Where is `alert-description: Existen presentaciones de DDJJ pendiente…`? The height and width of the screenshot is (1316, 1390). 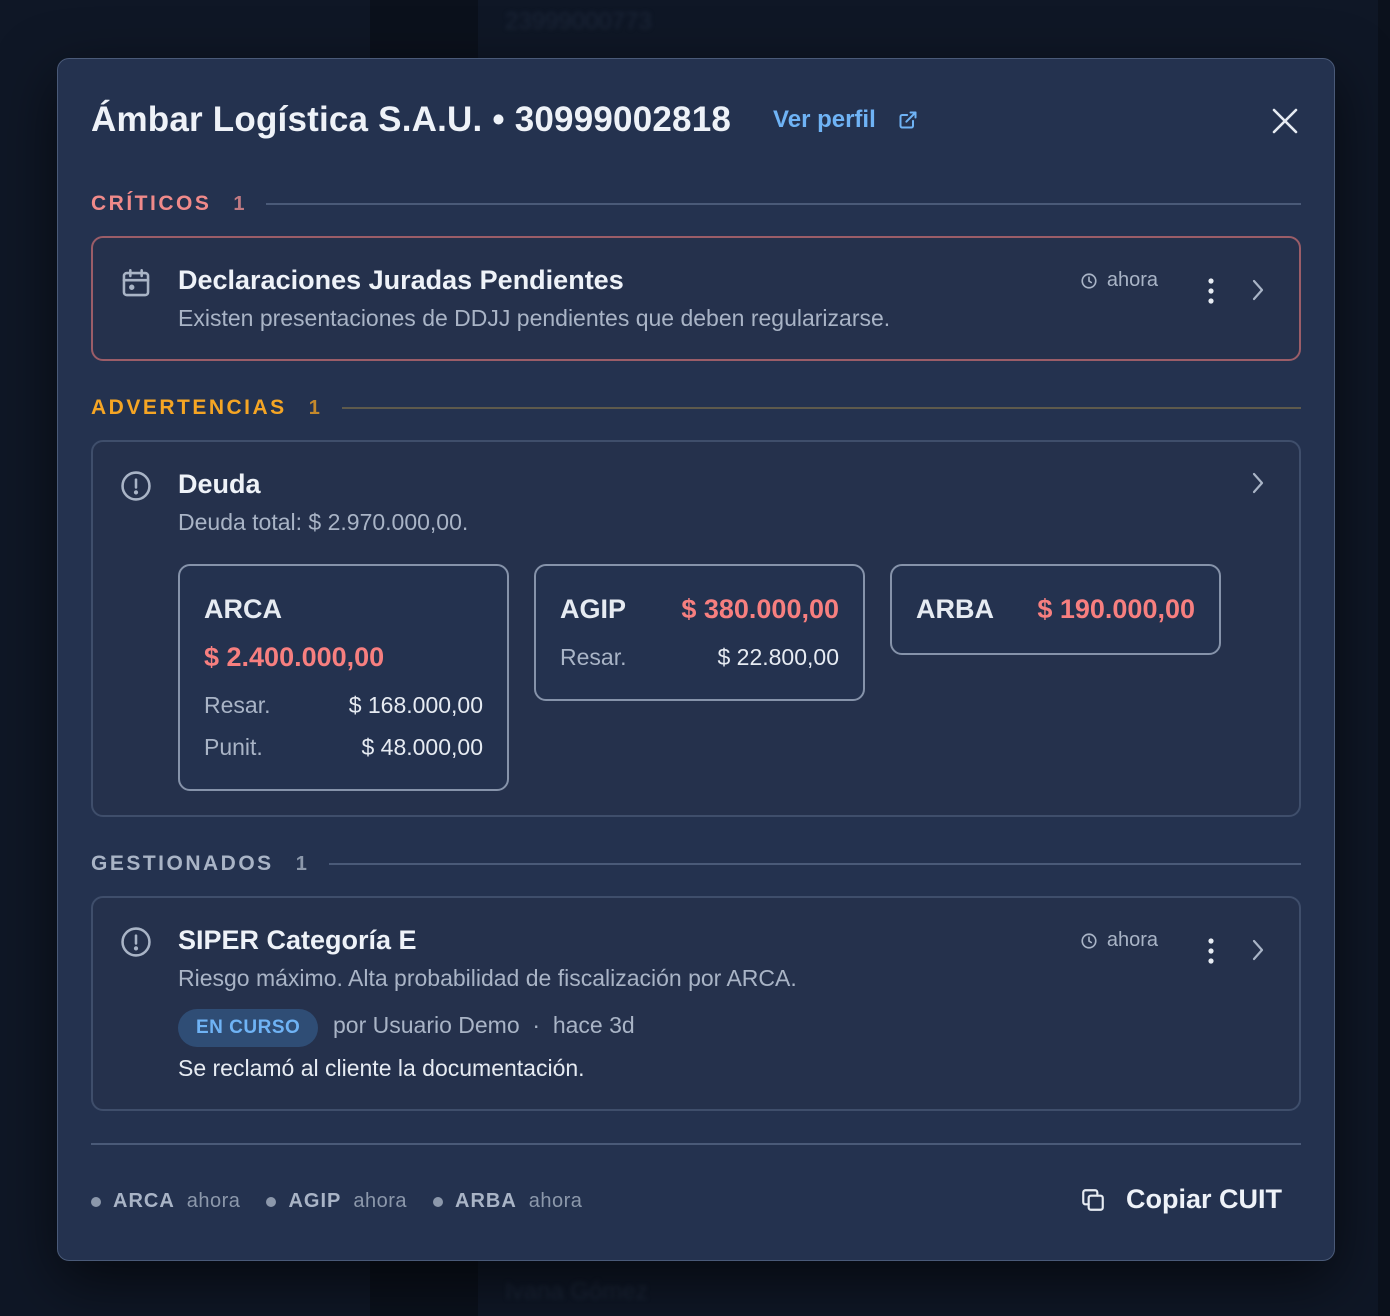 alert-description: Existen presentaciones de DDJJ pendiente… is located at coordinates (534, 318).